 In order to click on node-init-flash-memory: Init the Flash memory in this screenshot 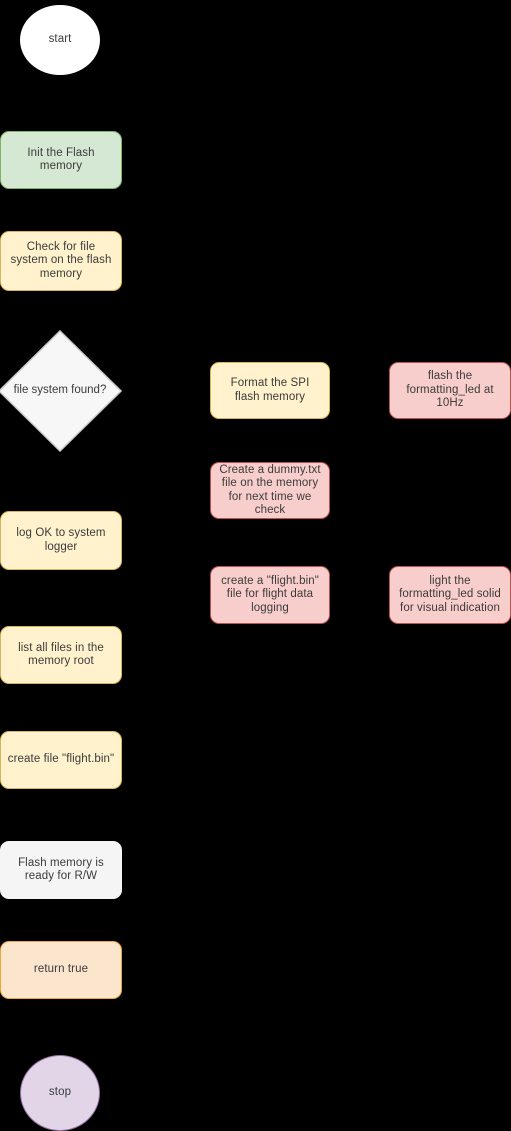, I will do `click(61, 160)`.